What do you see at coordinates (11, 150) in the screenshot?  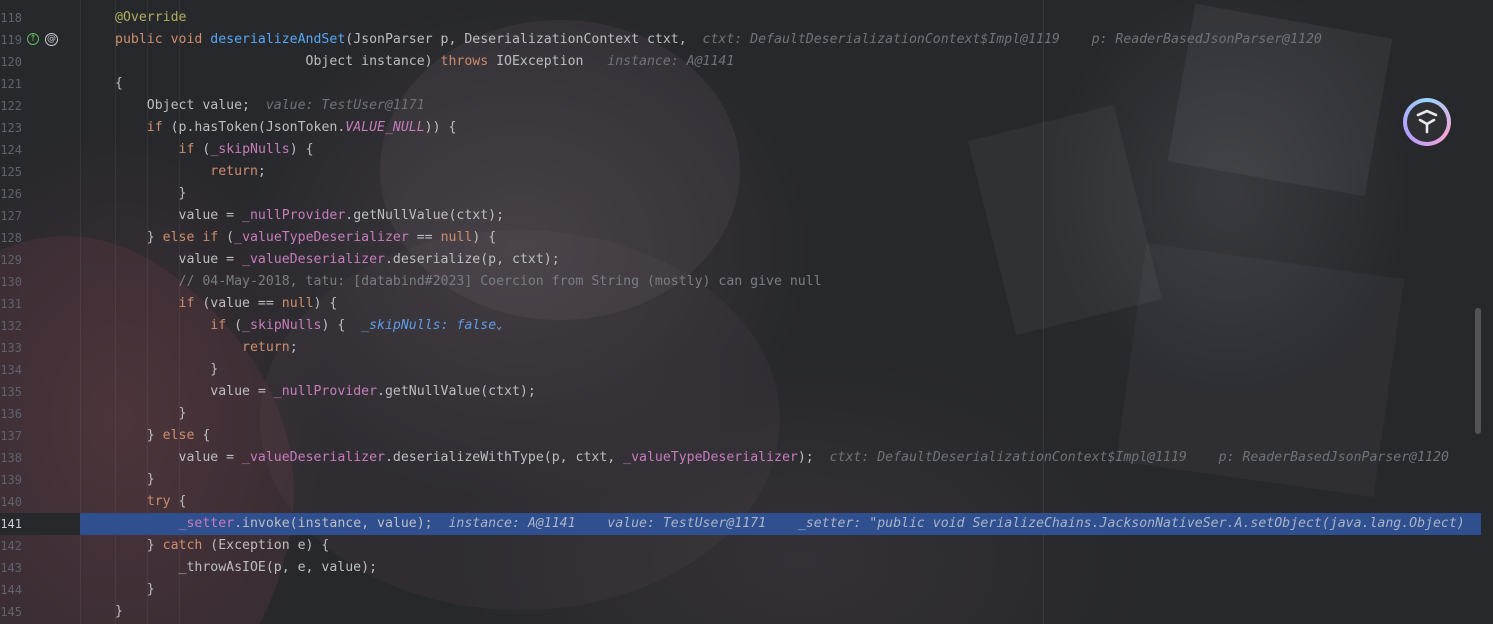 I see `line-number: 124` at bounding box center [11, 150].